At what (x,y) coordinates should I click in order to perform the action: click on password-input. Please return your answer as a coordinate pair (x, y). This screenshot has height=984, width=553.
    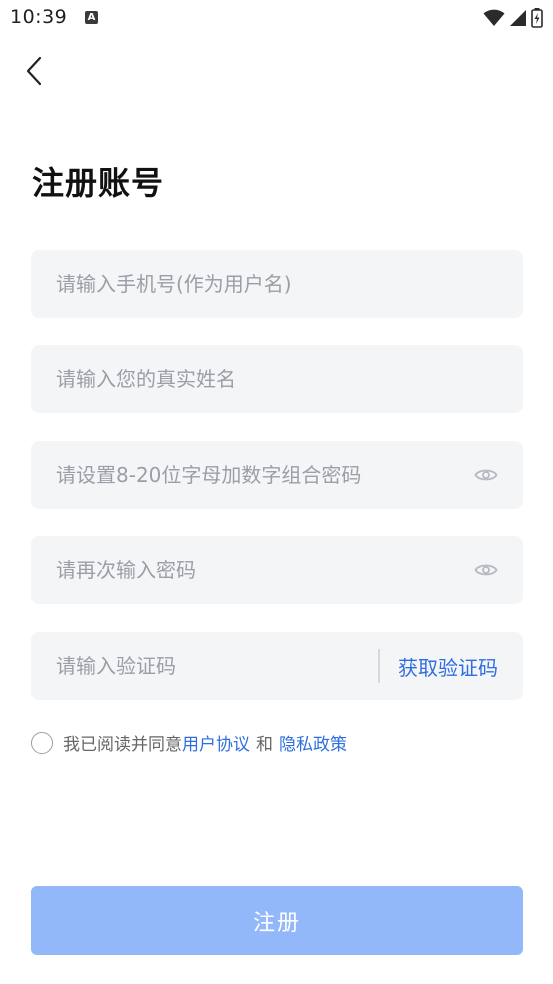
    Looking at the image, I should click on (252, 475).